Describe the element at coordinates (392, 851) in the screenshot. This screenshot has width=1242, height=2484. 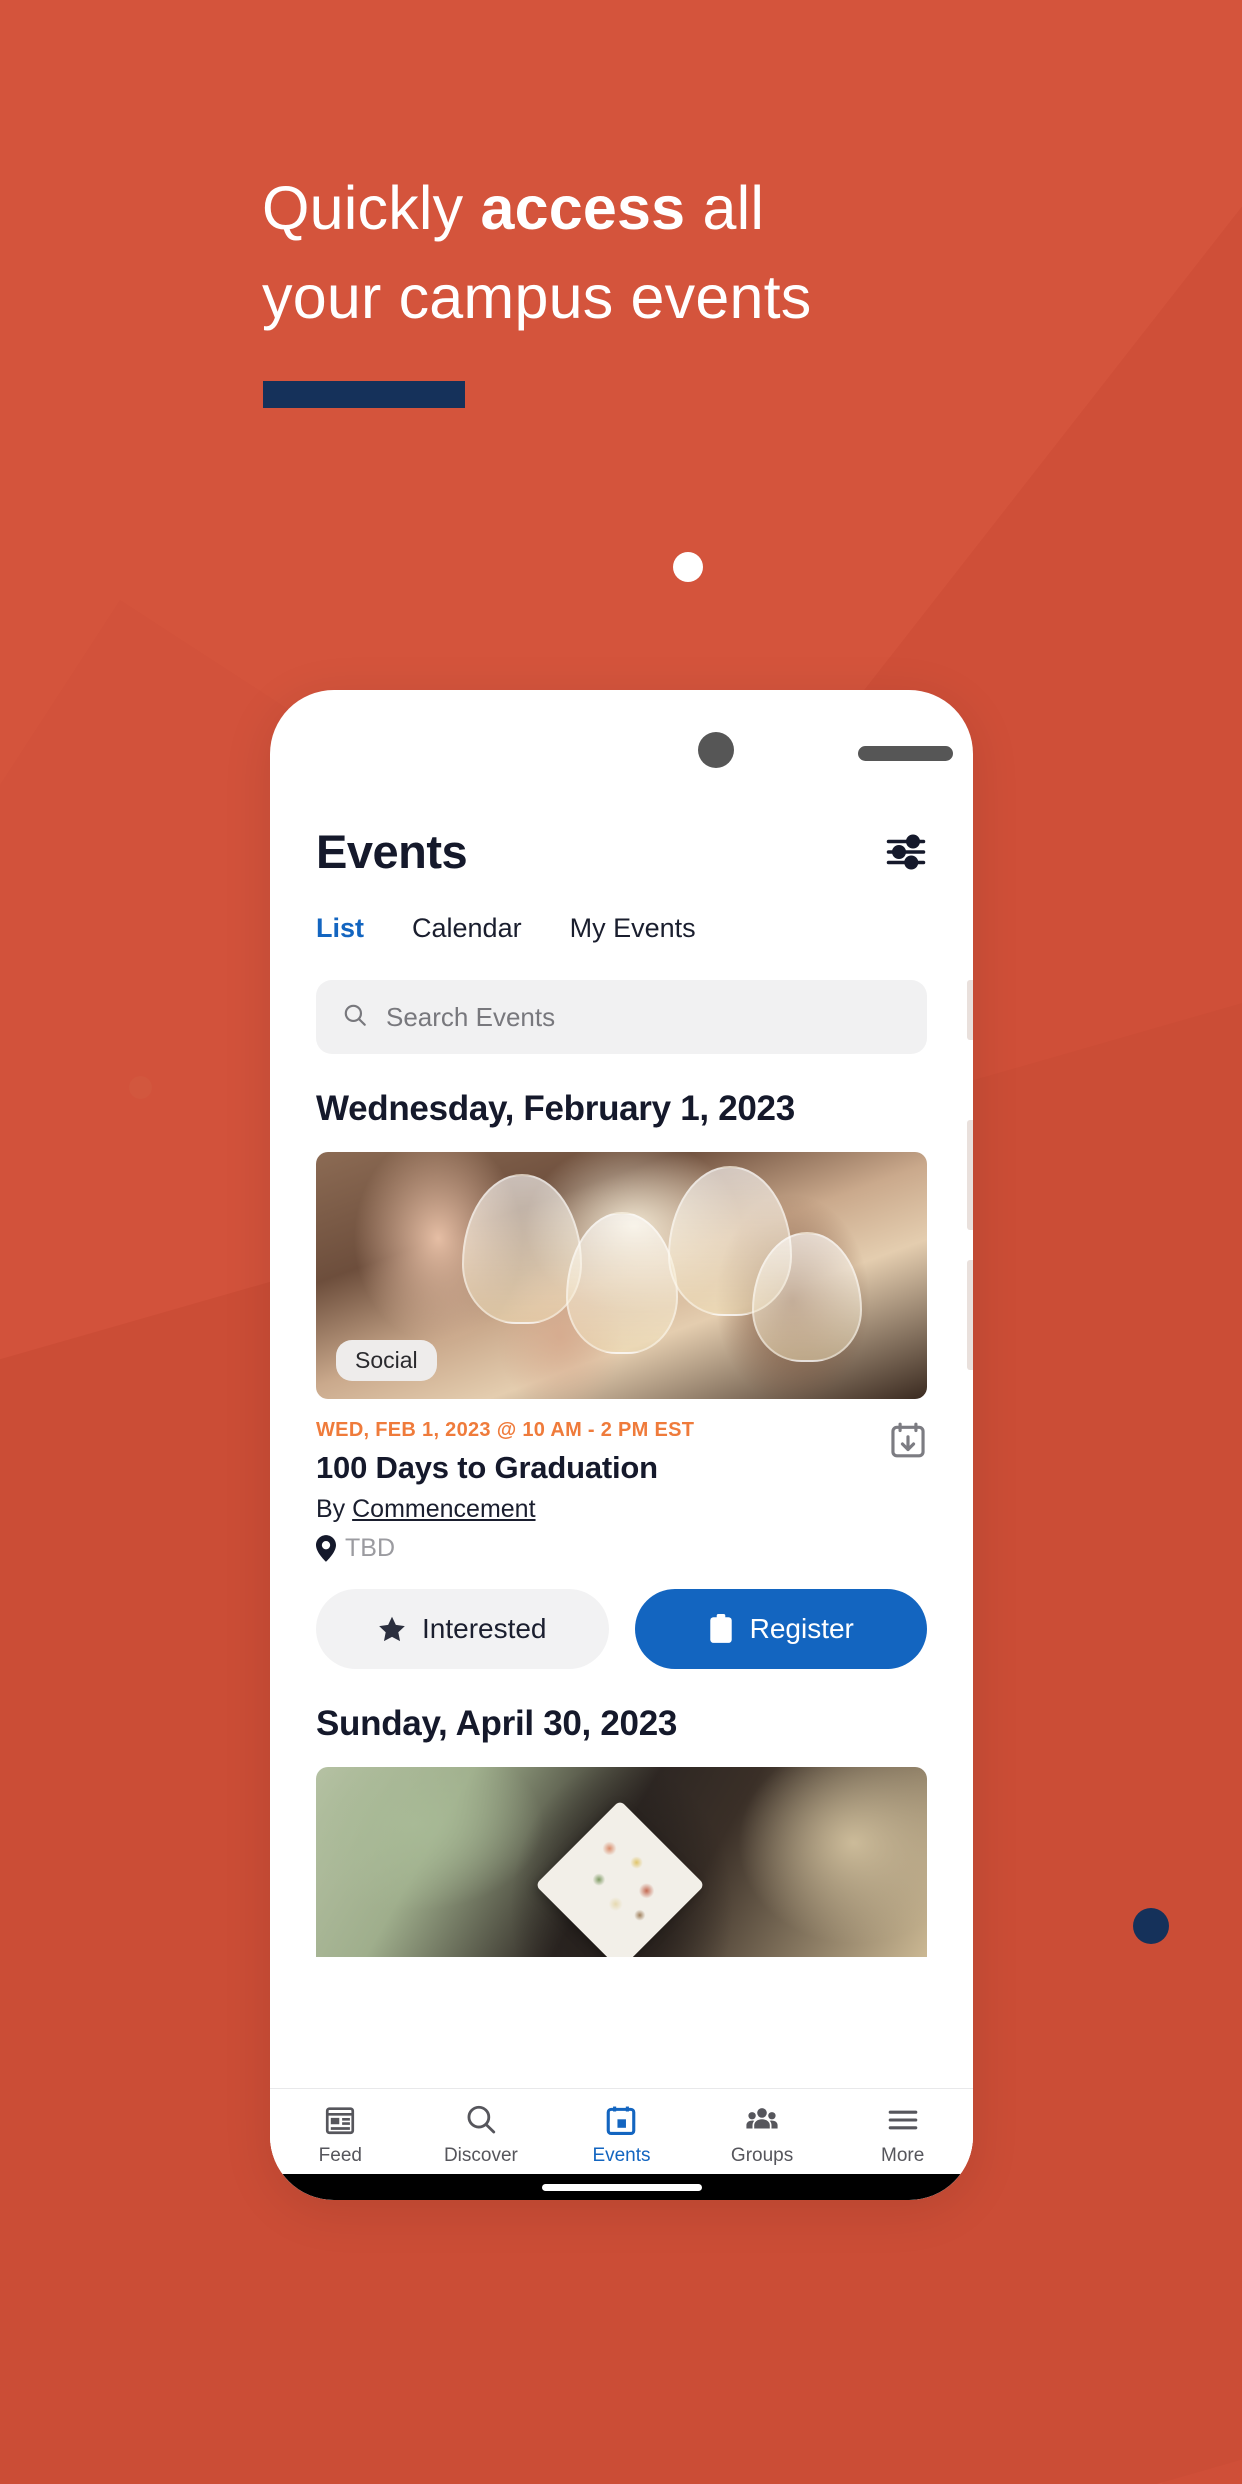
I see `page-title: Events` at that location.